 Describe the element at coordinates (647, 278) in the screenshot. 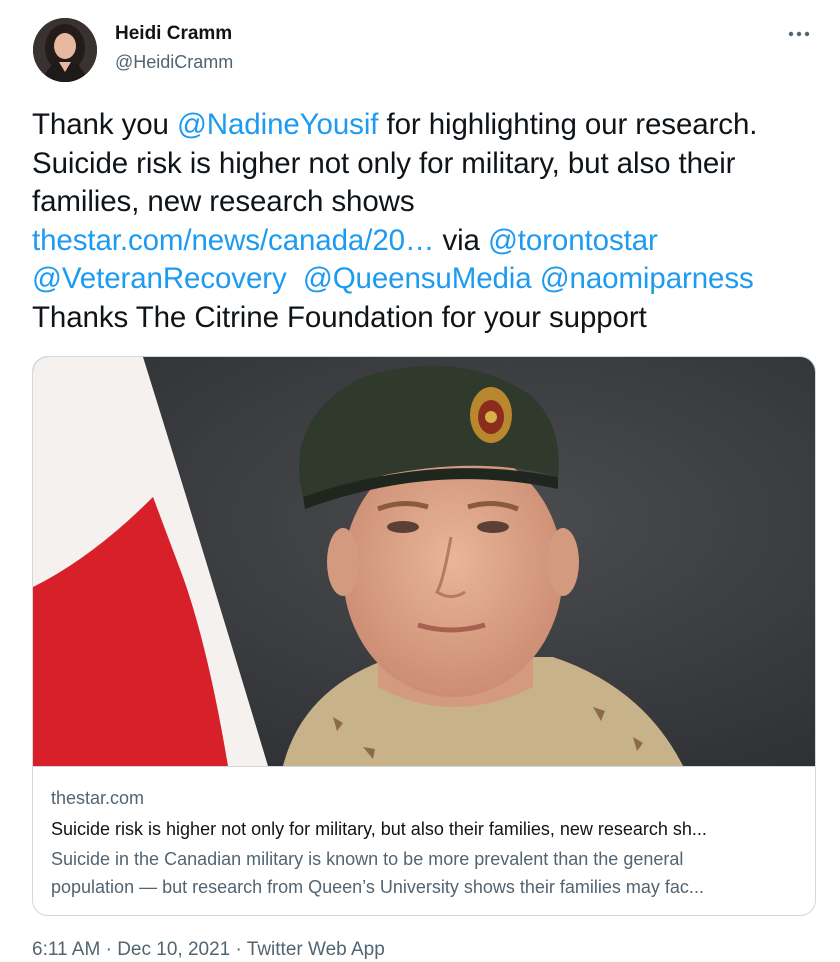

I see `mention-link: @naomiparness` at that location.